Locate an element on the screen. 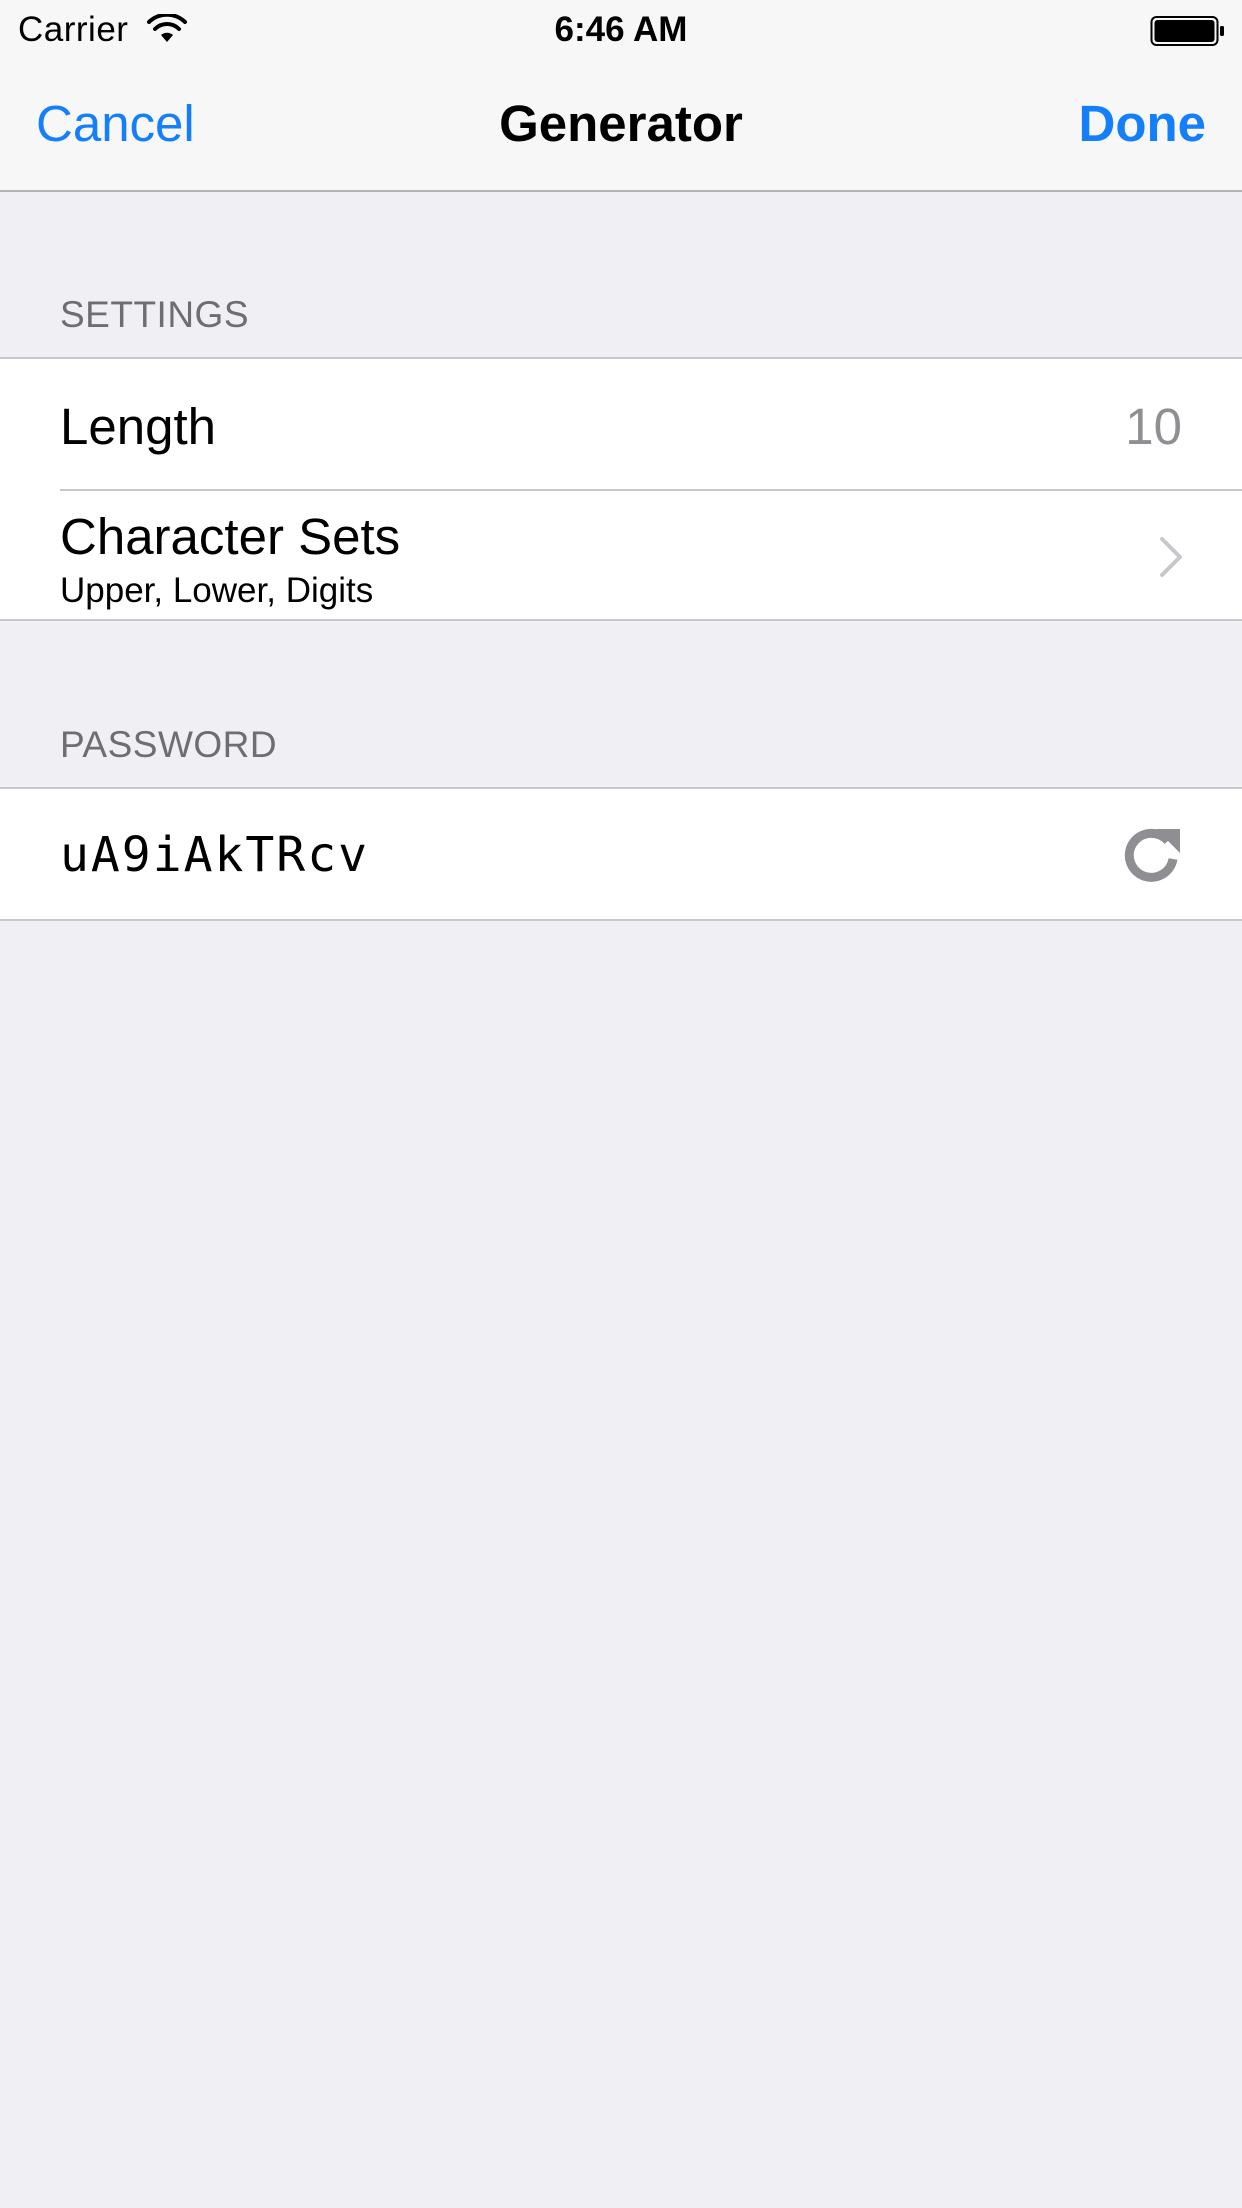  character-sets-label: Character Sets is located at coordinates (230, 536).